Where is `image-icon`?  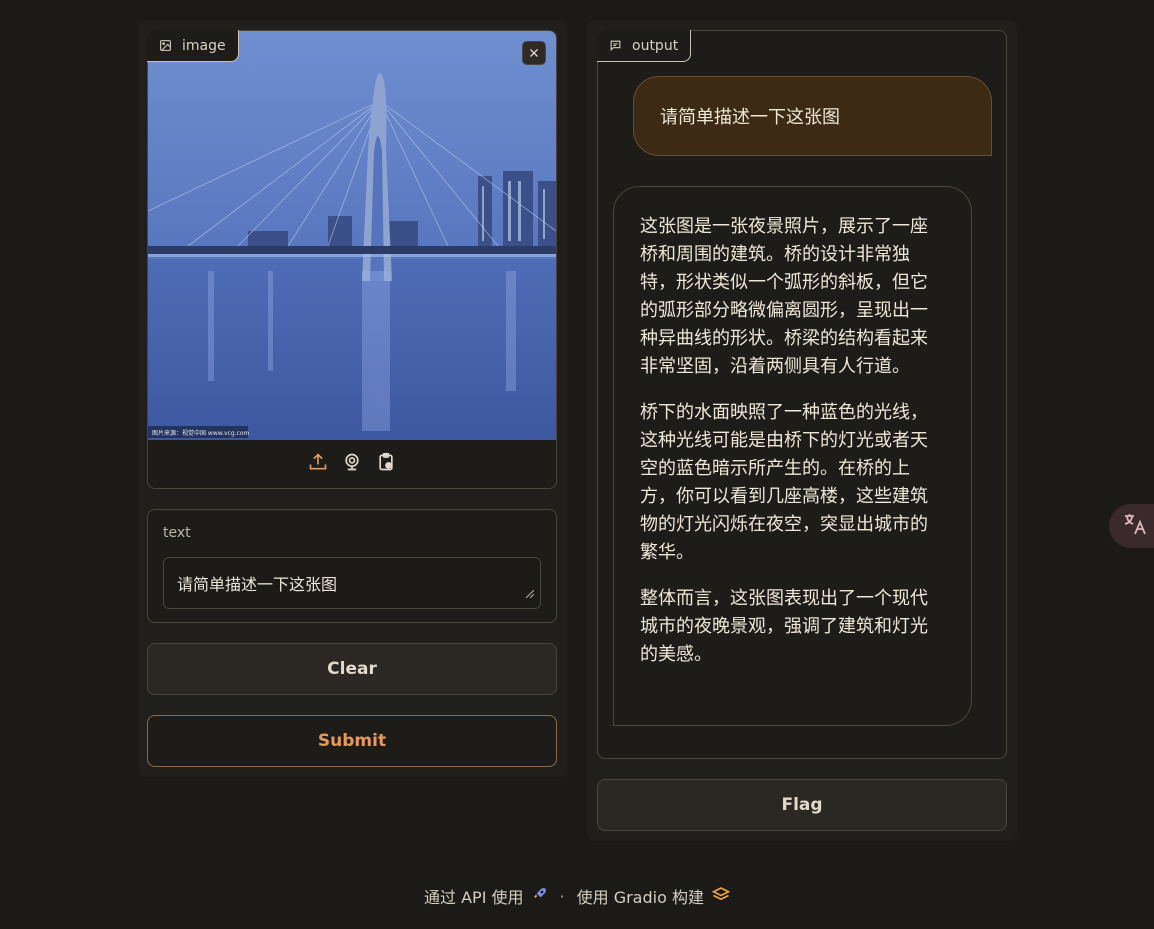 image-icon is located at coordinates (165, 45).